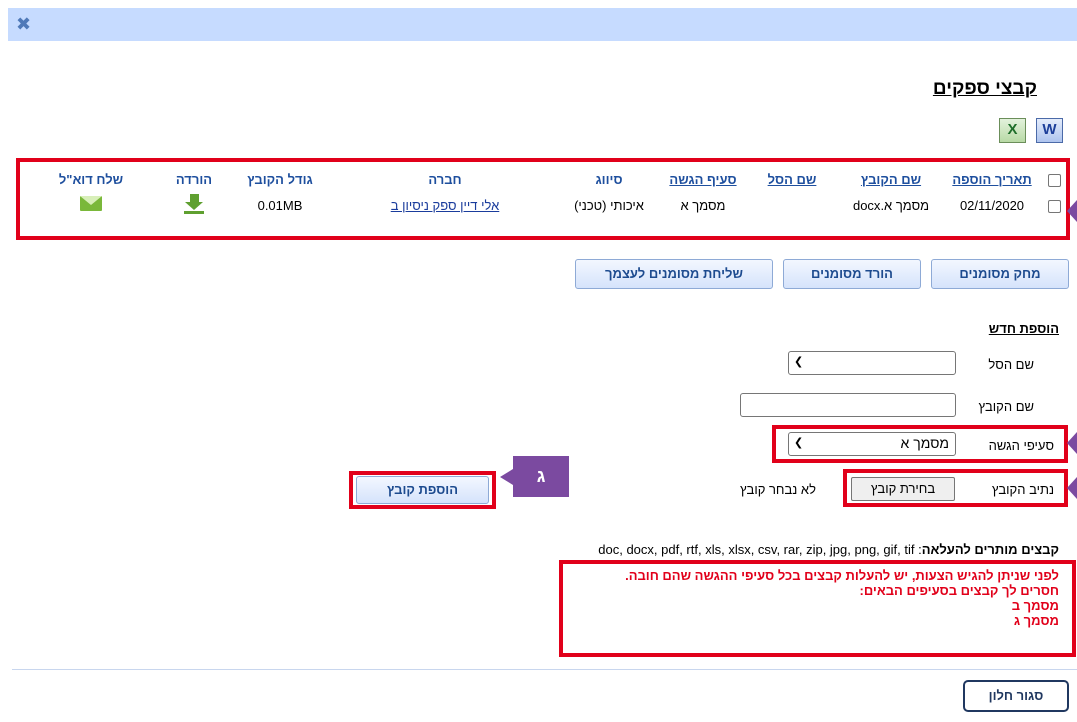 This screenshot has width=1077, height=722. Describe the element at coordinates (23, 24) in the screenshot. I see `close-icon: ✖` at that location.